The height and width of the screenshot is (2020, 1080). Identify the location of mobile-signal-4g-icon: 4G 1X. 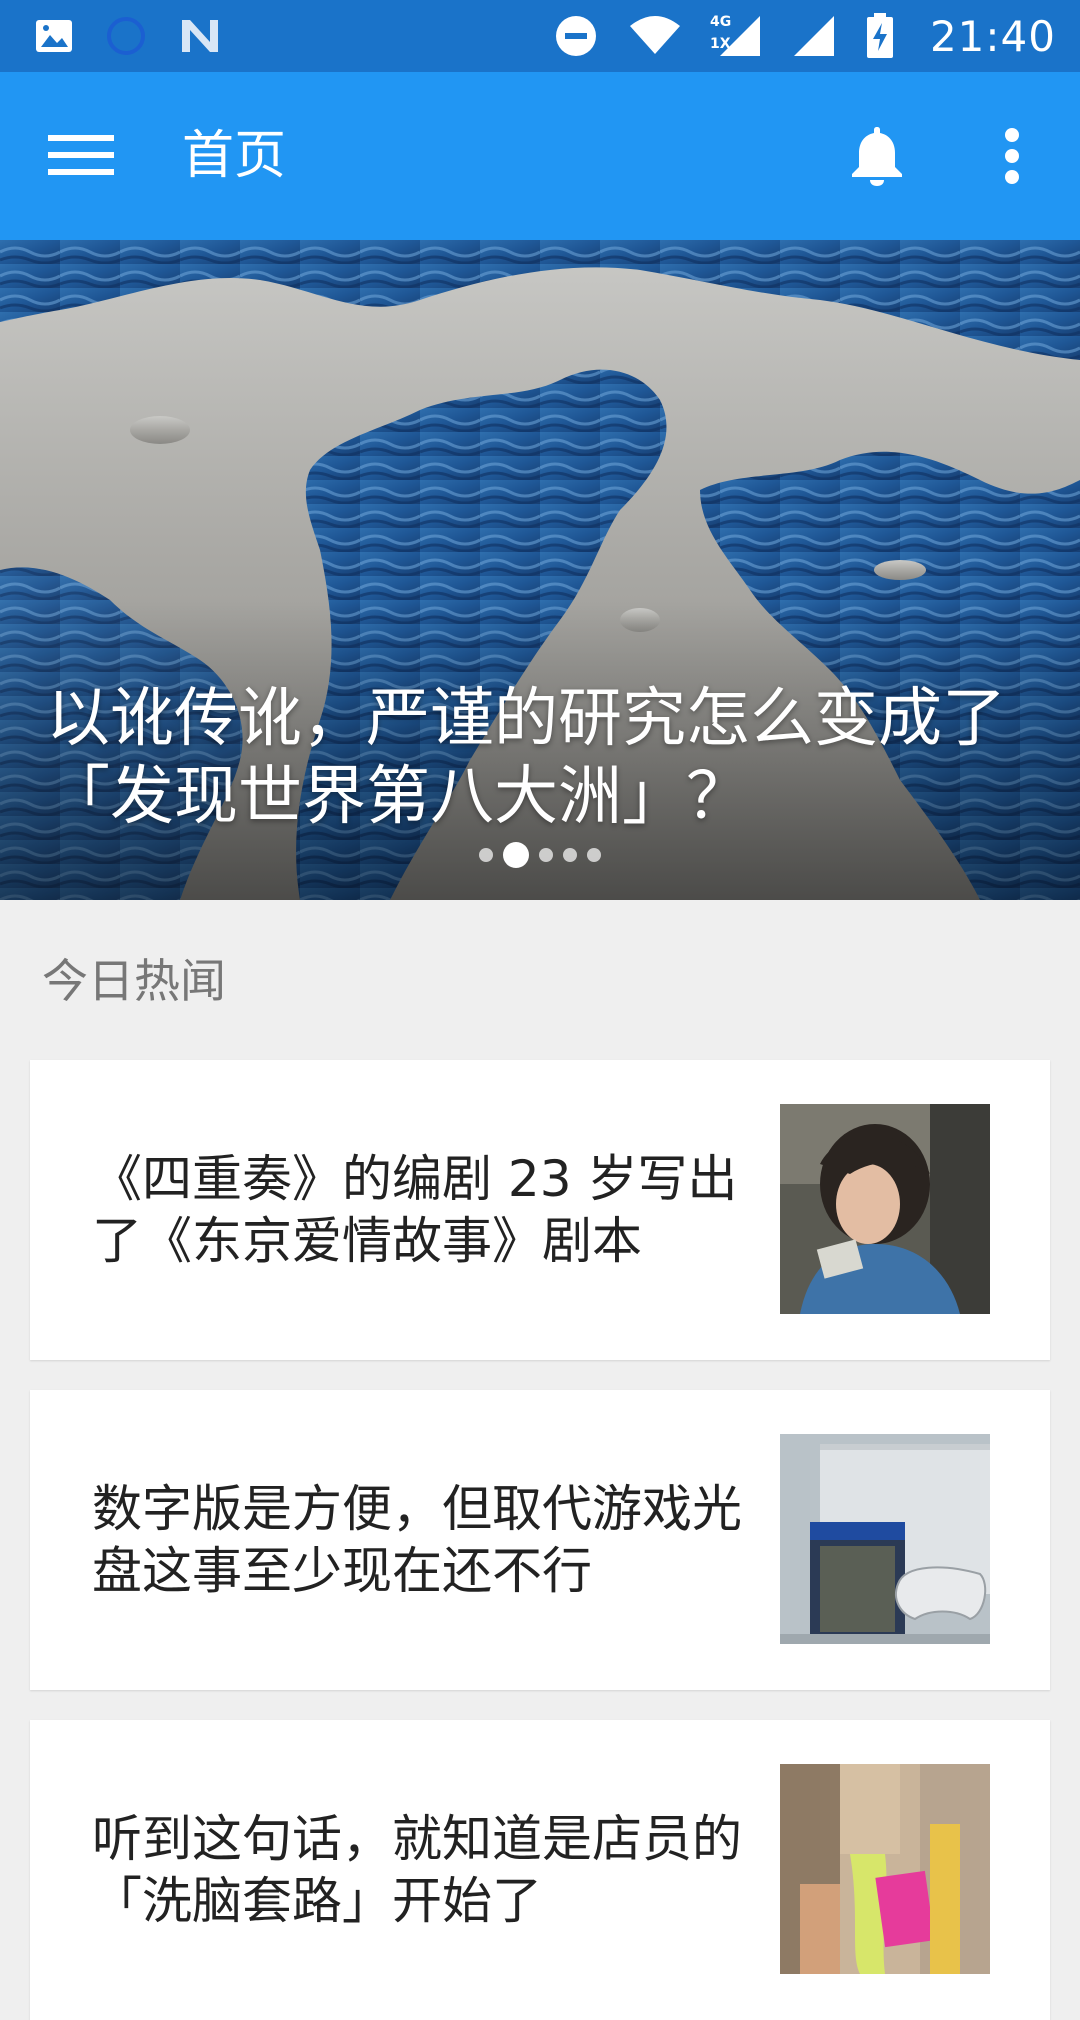
(735, 36).